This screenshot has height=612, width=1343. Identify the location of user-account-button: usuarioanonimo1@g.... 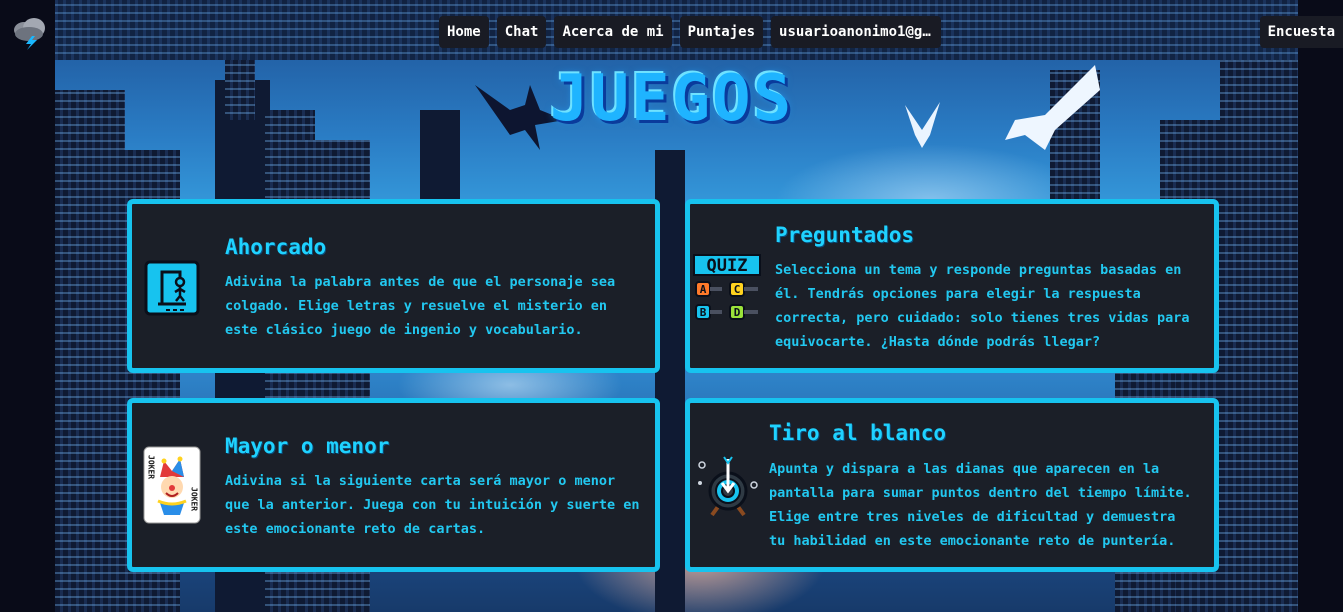
(856, 32).